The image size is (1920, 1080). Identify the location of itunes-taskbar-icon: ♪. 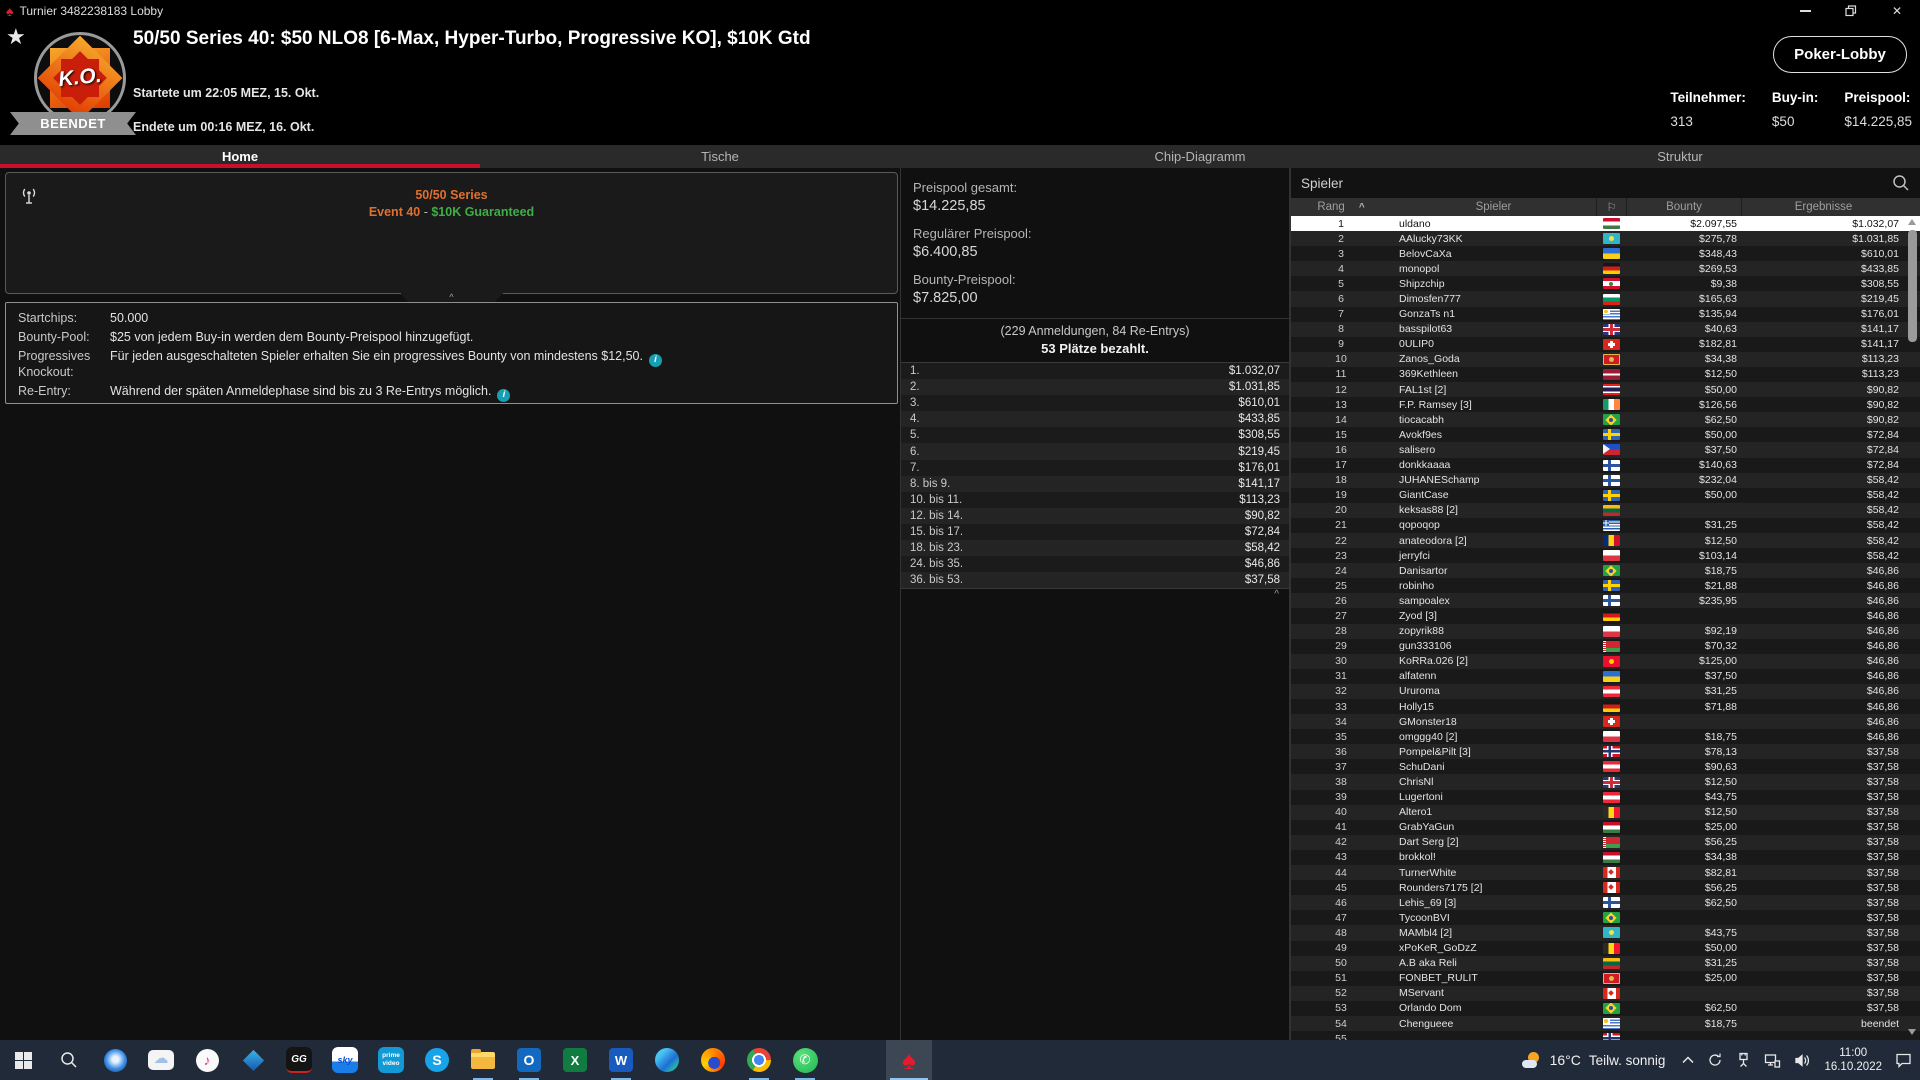
(207, 1060).